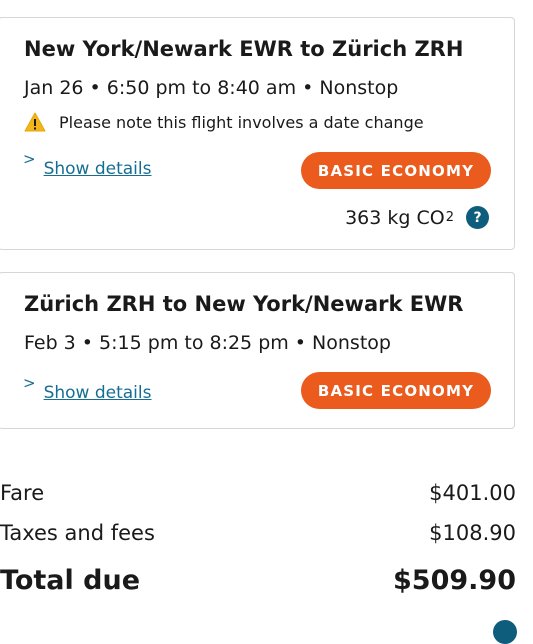  Describe the element at coordinates (244, 304) in the screenshot. I see `return-route-title: Zürich ZRH to New York/Newark EWR` at that location.